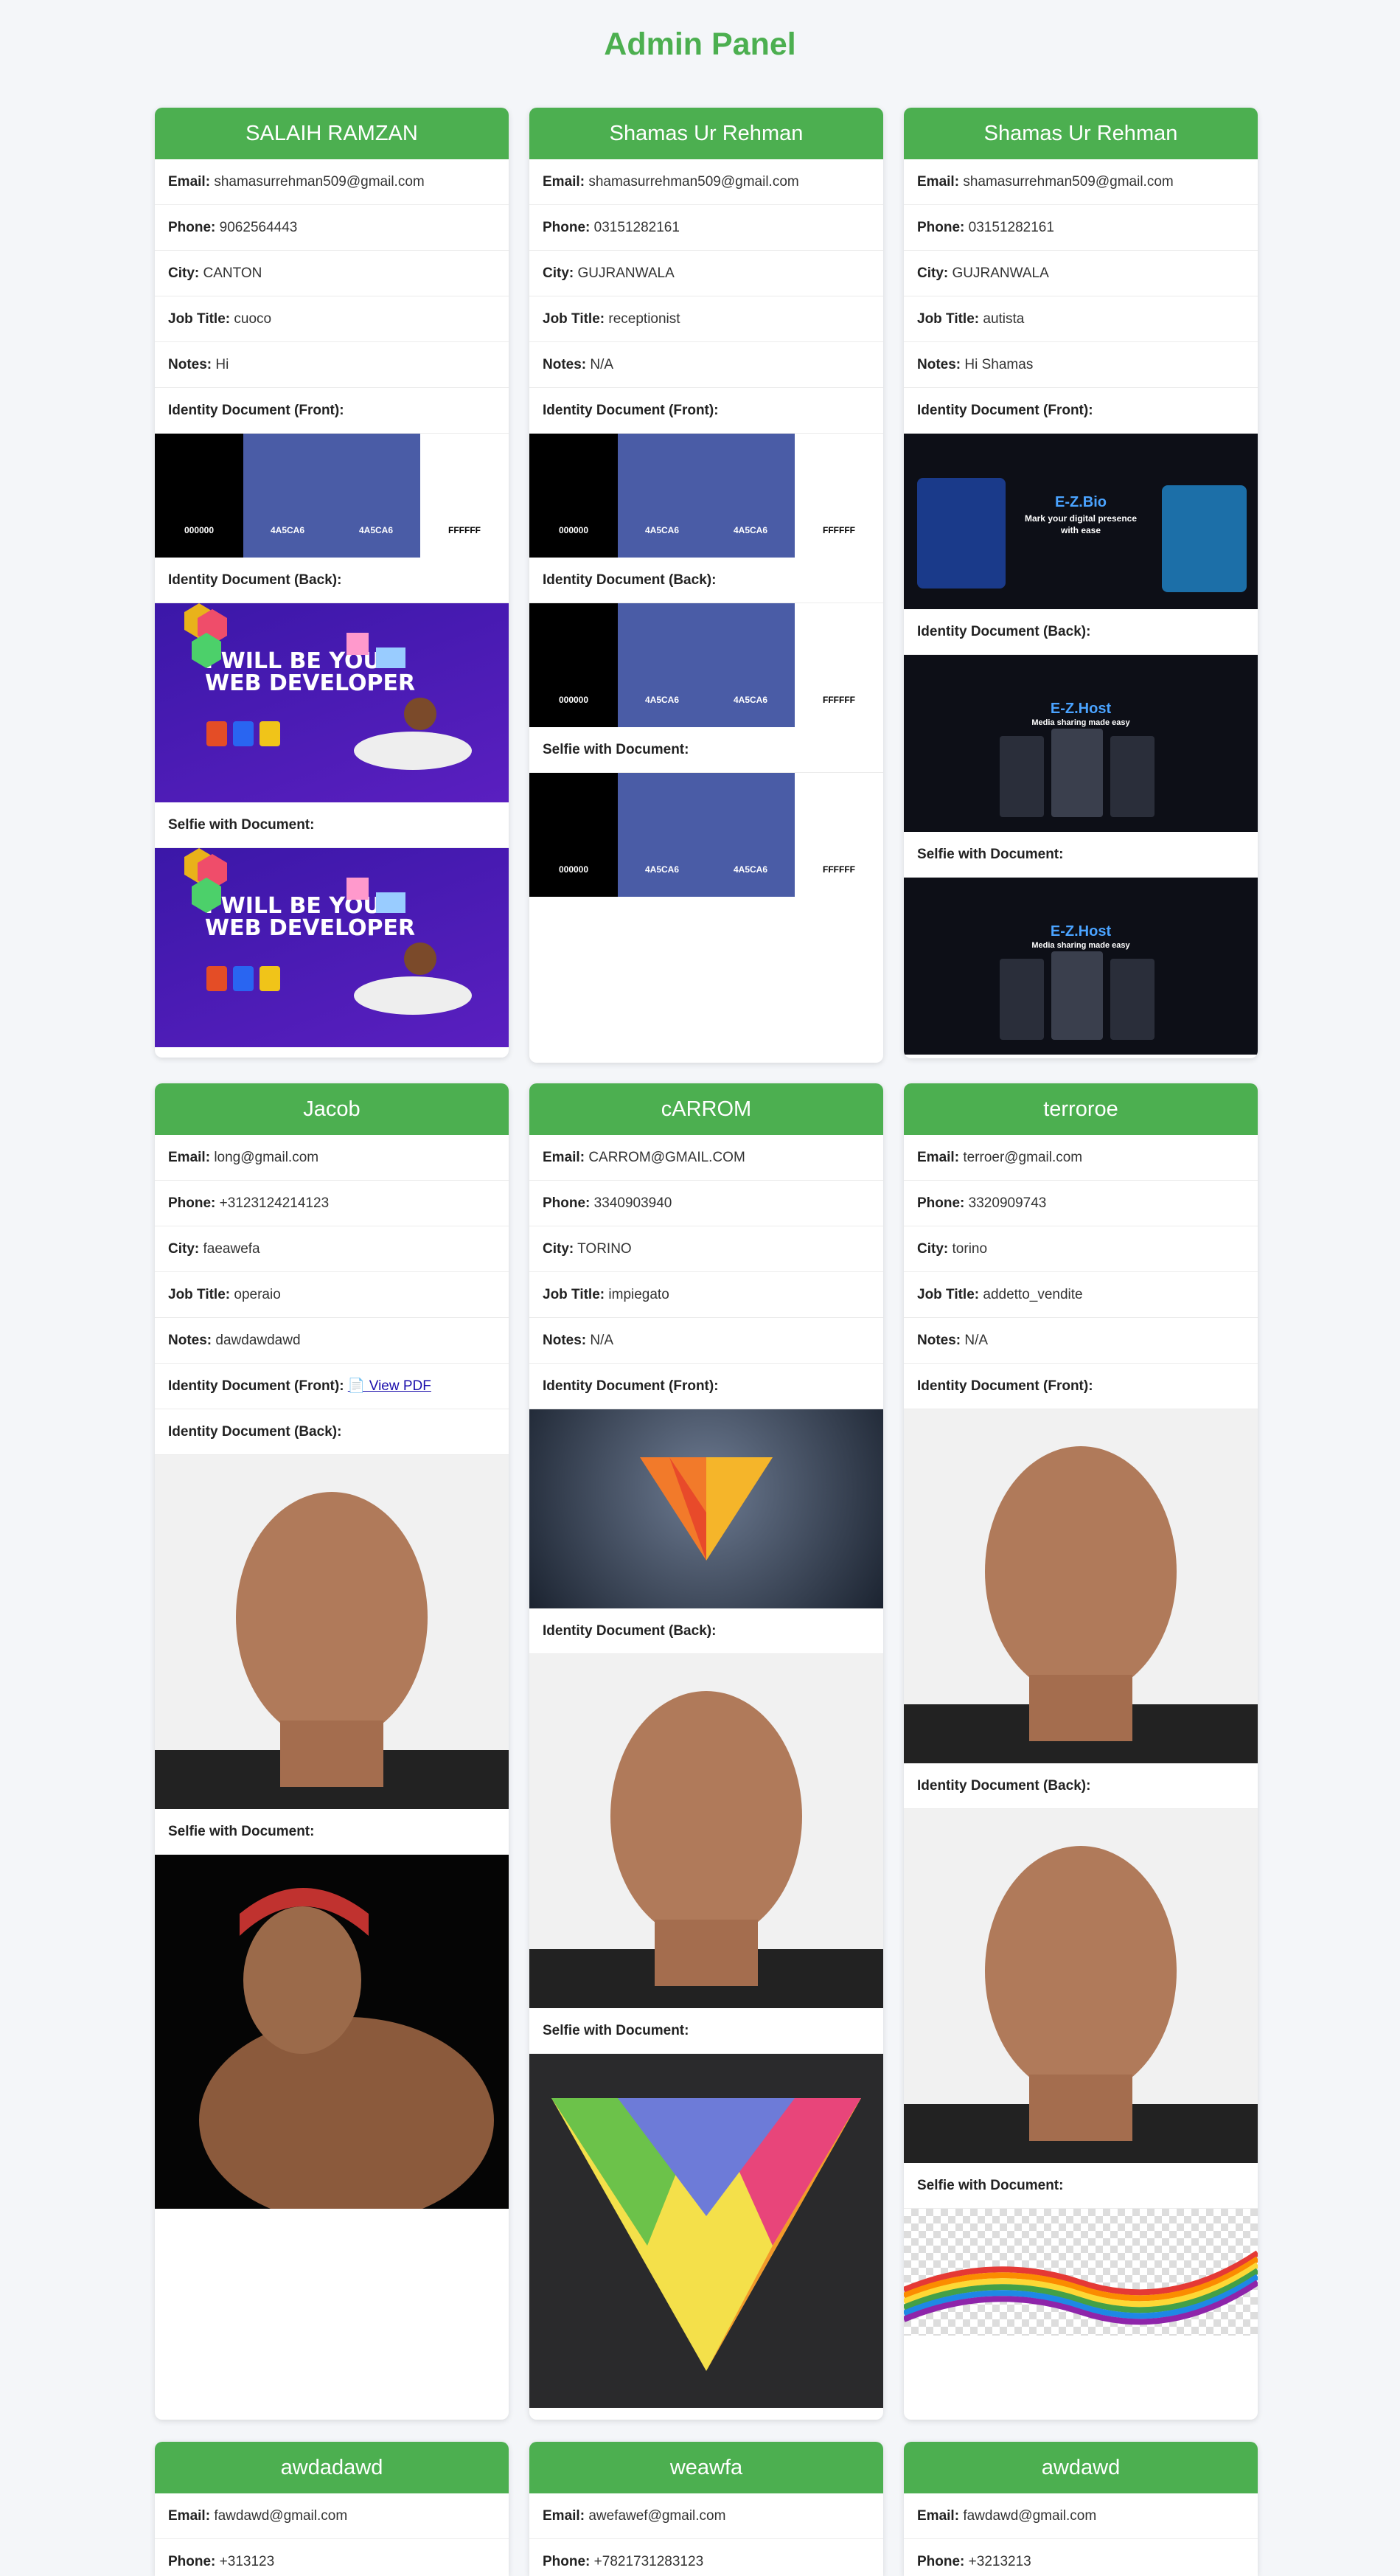 The height and width of the screenshot is (2576, 1400). I want to click on email-row: Email: awefawef@gmail.com, so click(706, 2516).